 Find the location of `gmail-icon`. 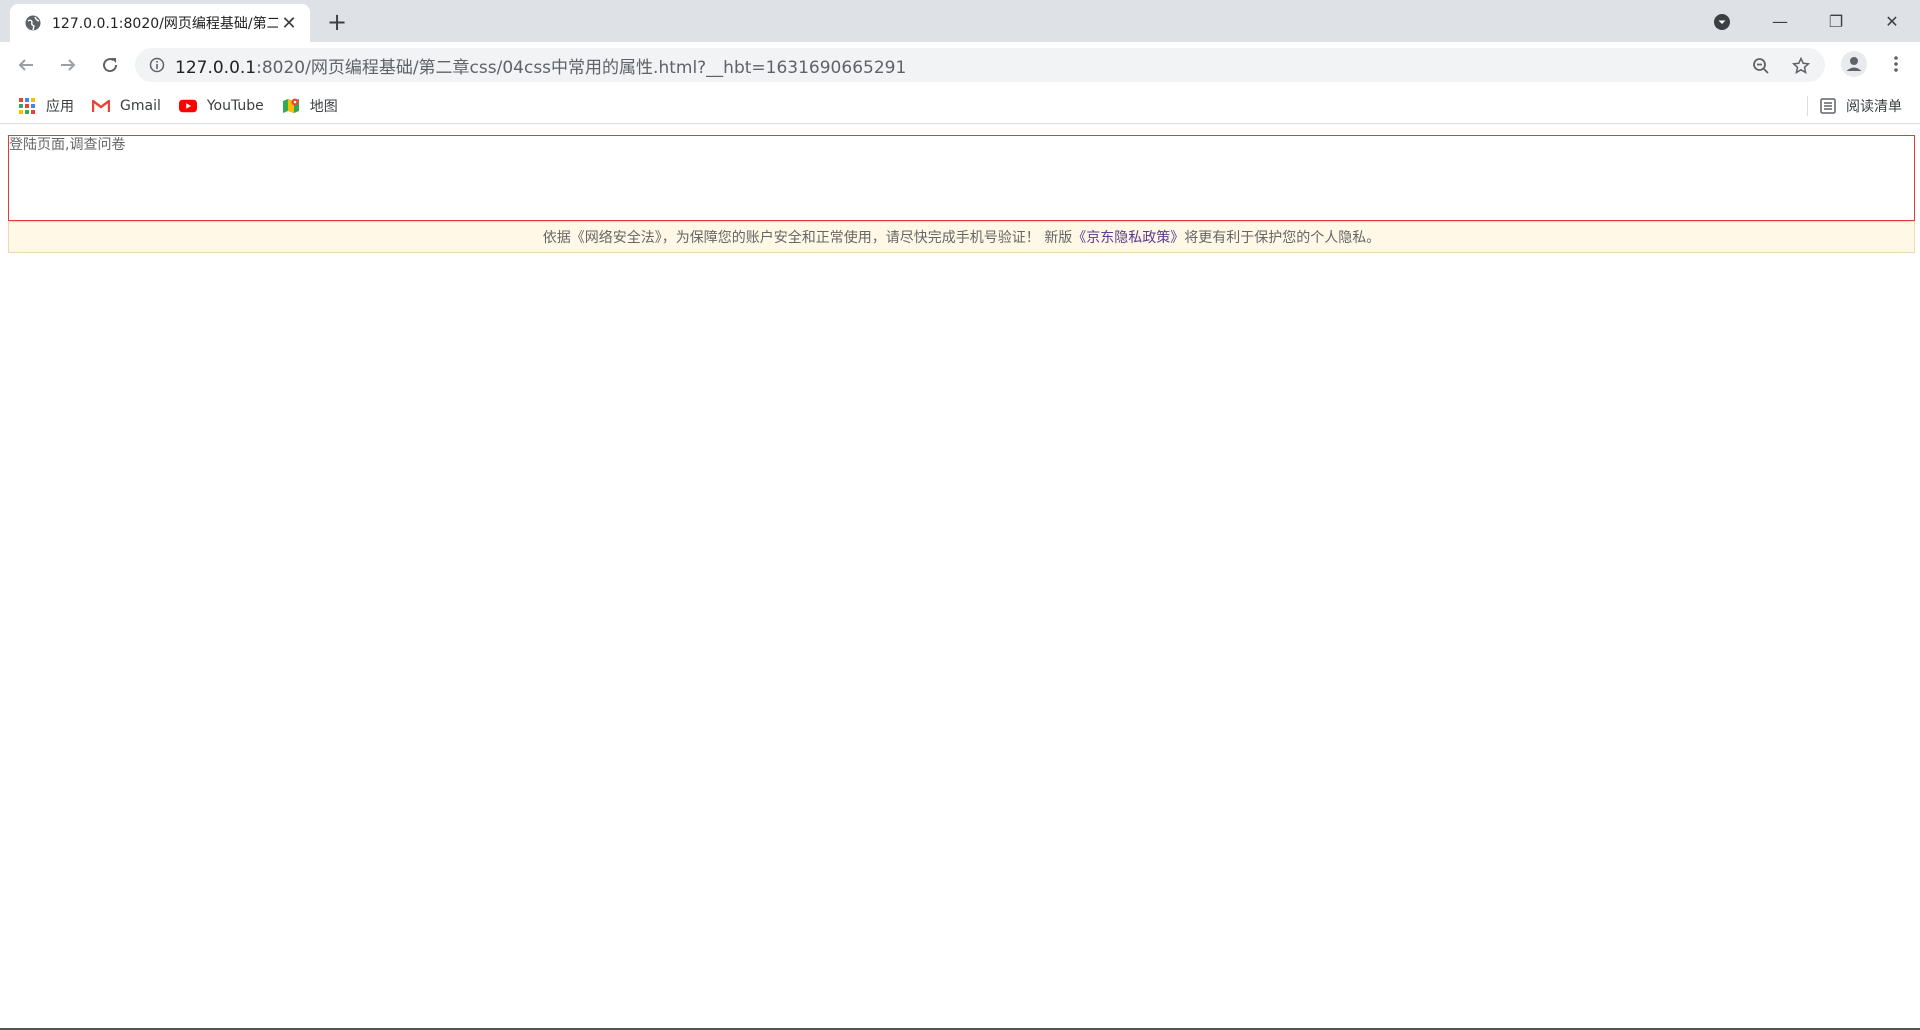

gmail-icon is located at coordinates (101, 106).